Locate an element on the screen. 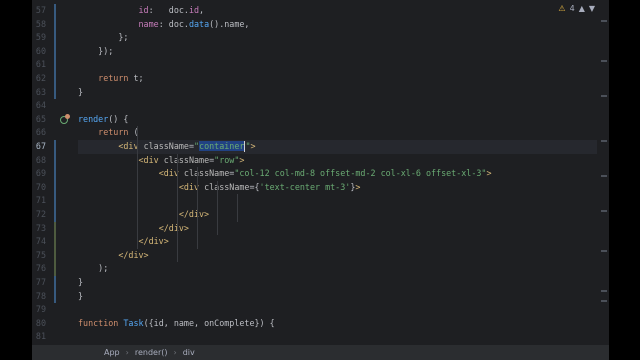 The image size is (640, 360). code-token: , is located at coordinates (202, 10).